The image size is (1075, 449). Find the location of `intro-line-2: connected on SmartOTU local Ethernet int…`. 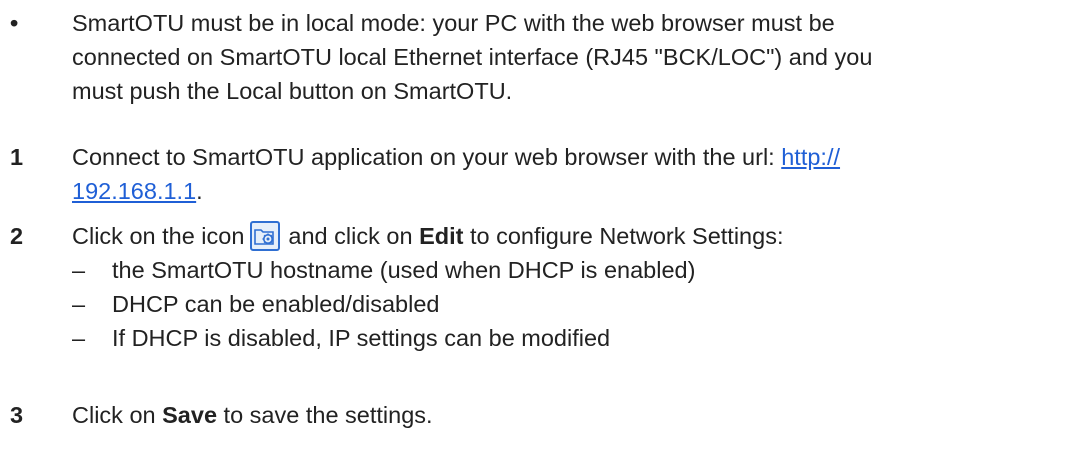

intro-line-2: connected on SmartOTU local Ethernet int… is located at coordinates (472, 57).